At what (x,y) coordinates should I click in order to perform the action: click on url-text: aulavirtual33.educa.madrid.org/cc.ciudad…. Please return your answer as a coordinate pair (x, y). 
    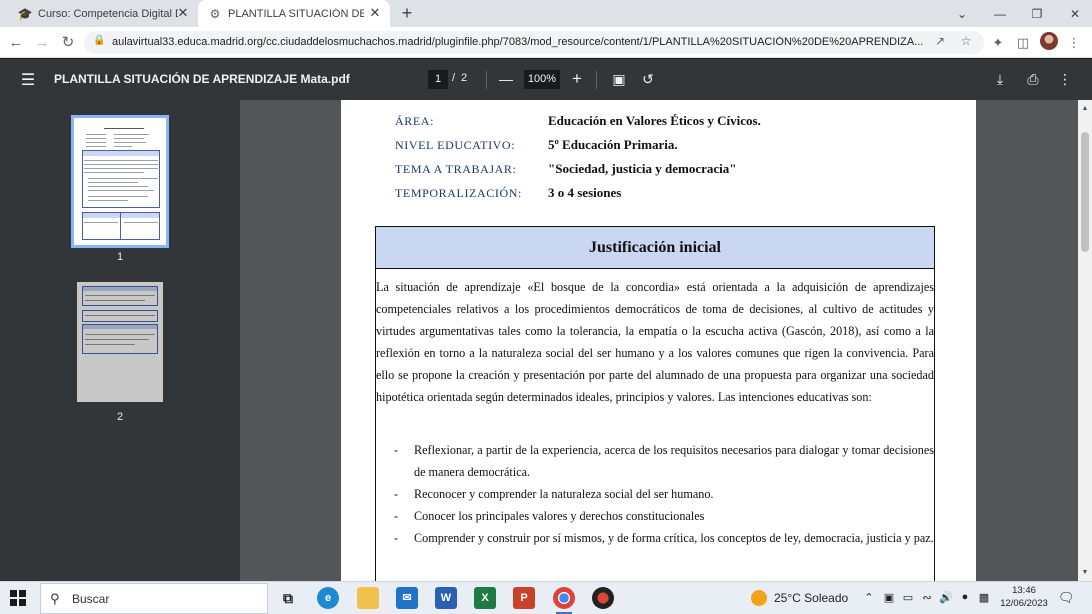
    Looking at the image, I should click on (518, 42).